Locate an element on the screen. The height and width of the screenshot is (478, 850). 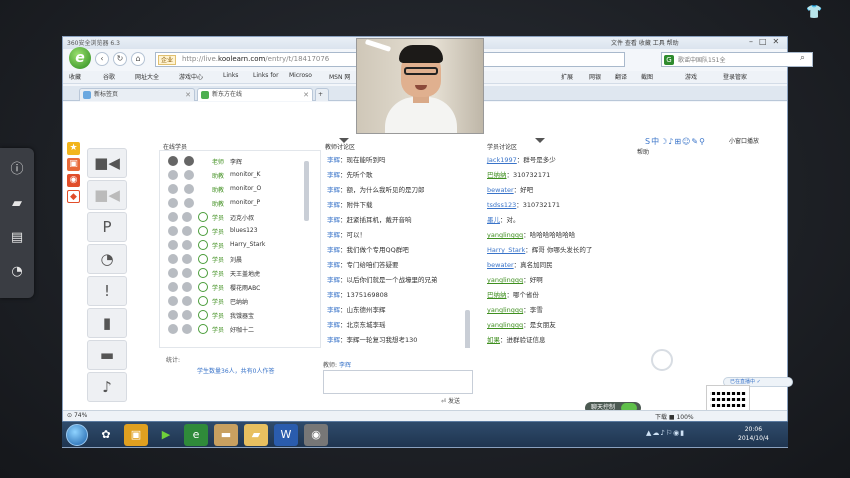
bookmark-item: Microso is located at coordinates (300, 75).